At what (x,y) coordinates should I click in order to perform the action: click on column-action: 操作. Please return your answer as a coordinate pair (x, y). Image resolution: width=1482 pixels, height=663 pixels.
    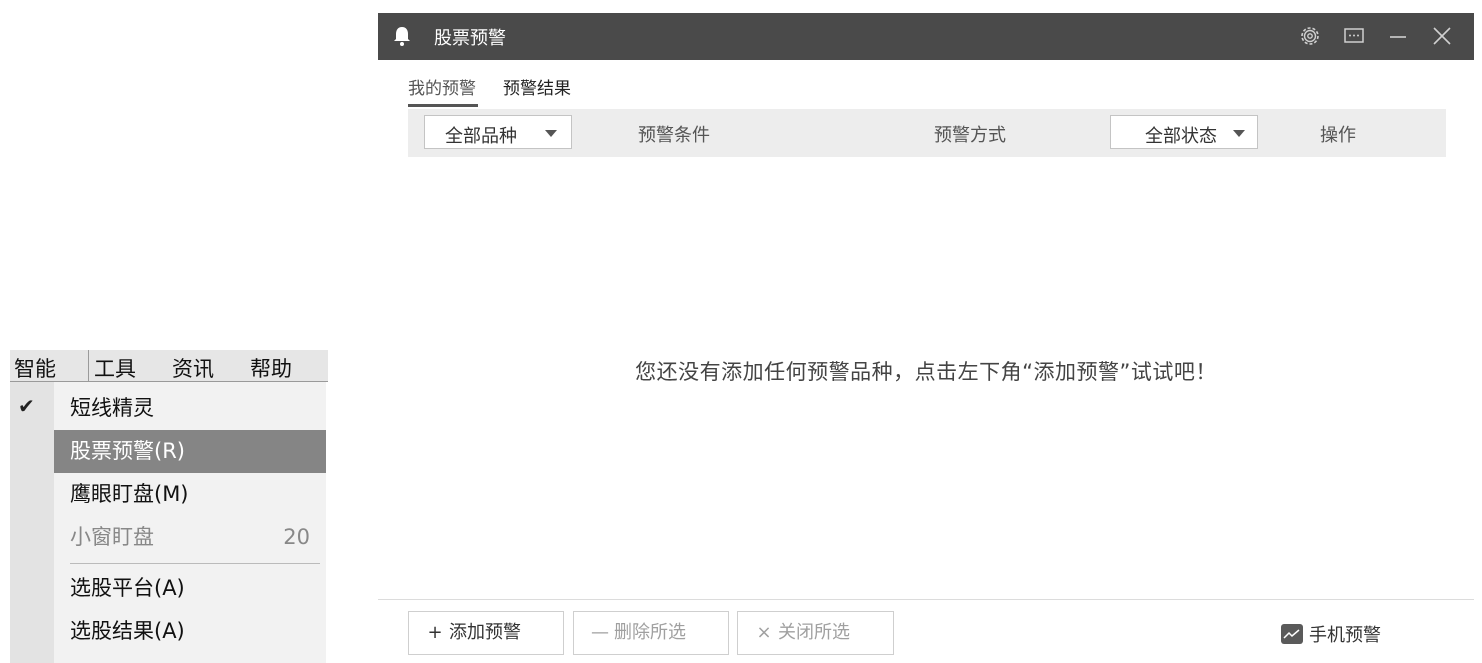
    Looking at the image, I should click on (1338, 135).